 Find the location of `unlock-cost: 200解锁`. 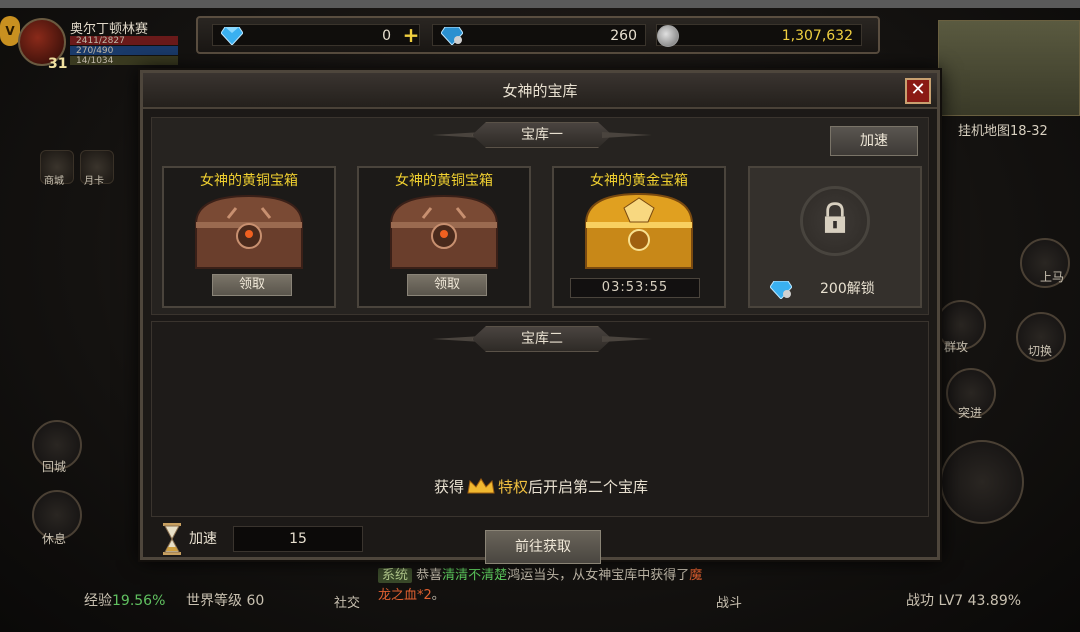

unlock-cost: 200解锁 is located at coordinates (835, 289).